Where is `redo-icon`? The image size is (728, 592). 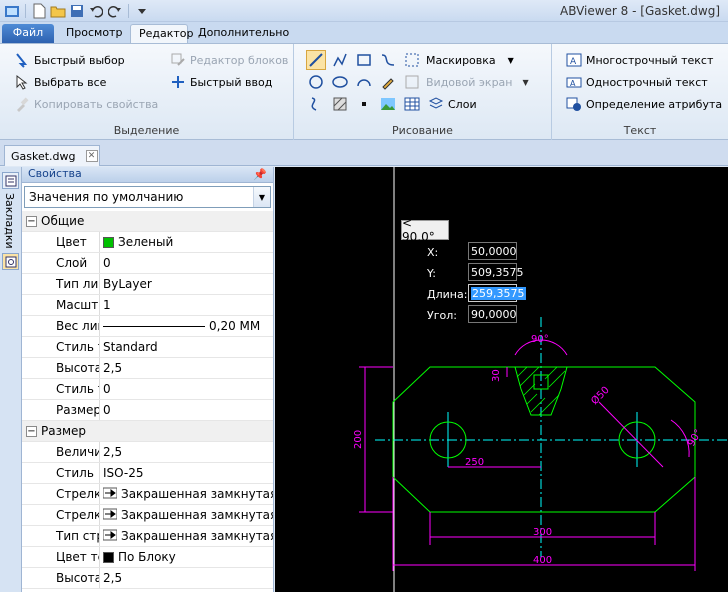 redo-icon is located at coordinates (115, 11).